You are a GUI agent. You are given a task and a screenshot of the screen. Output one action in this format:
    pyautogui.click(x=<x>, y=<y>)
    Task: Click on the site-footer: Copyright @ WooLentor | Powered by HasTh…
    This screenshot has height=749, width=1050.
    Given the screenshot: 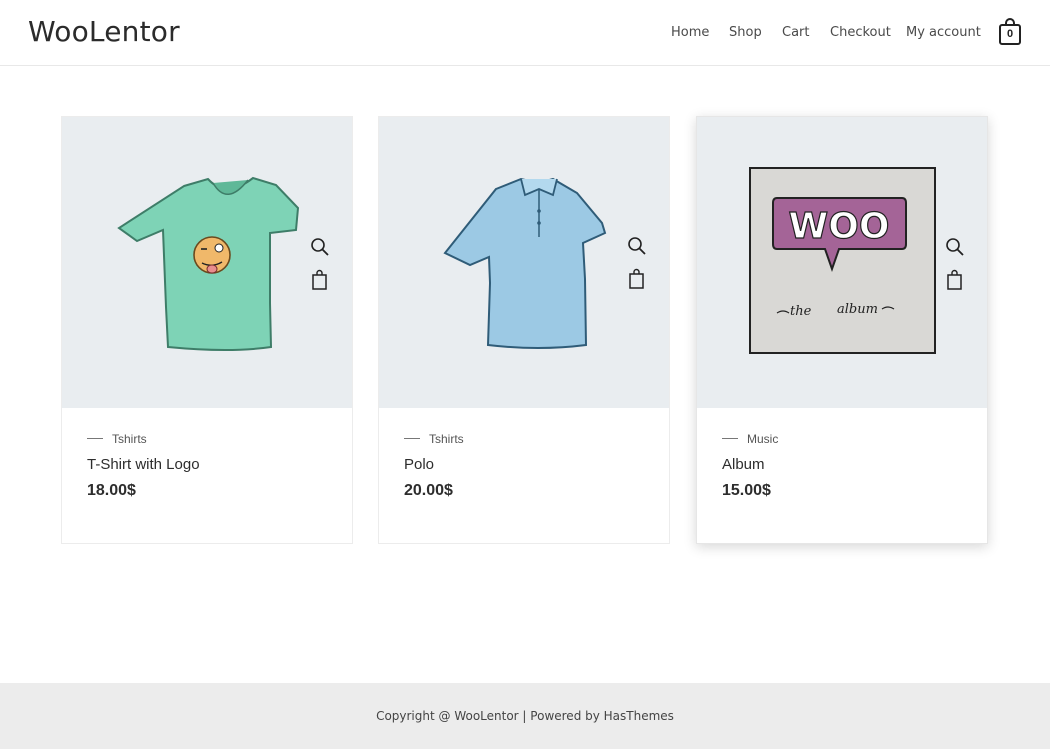 What is the action you would take?
    pyautogui.click(x=525, y=716)
    